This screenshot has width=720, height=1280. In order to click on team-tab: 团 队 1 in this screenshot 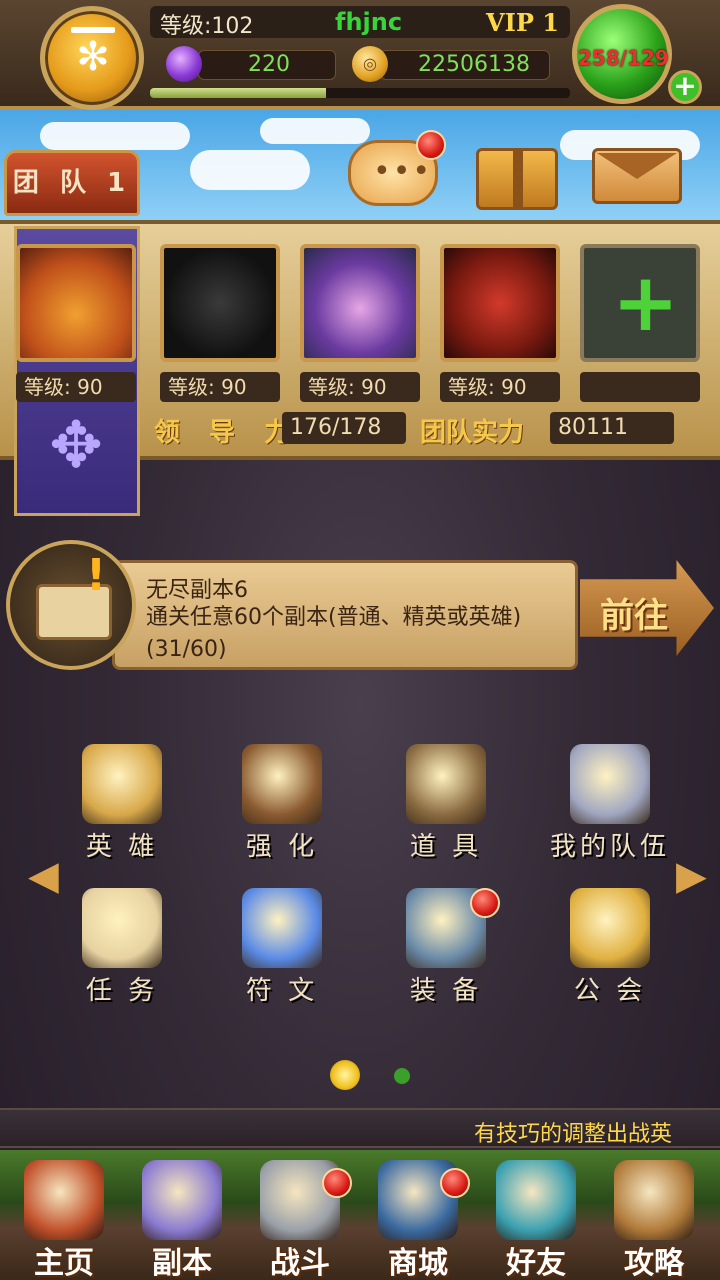, I will do `click(72, 183)`.